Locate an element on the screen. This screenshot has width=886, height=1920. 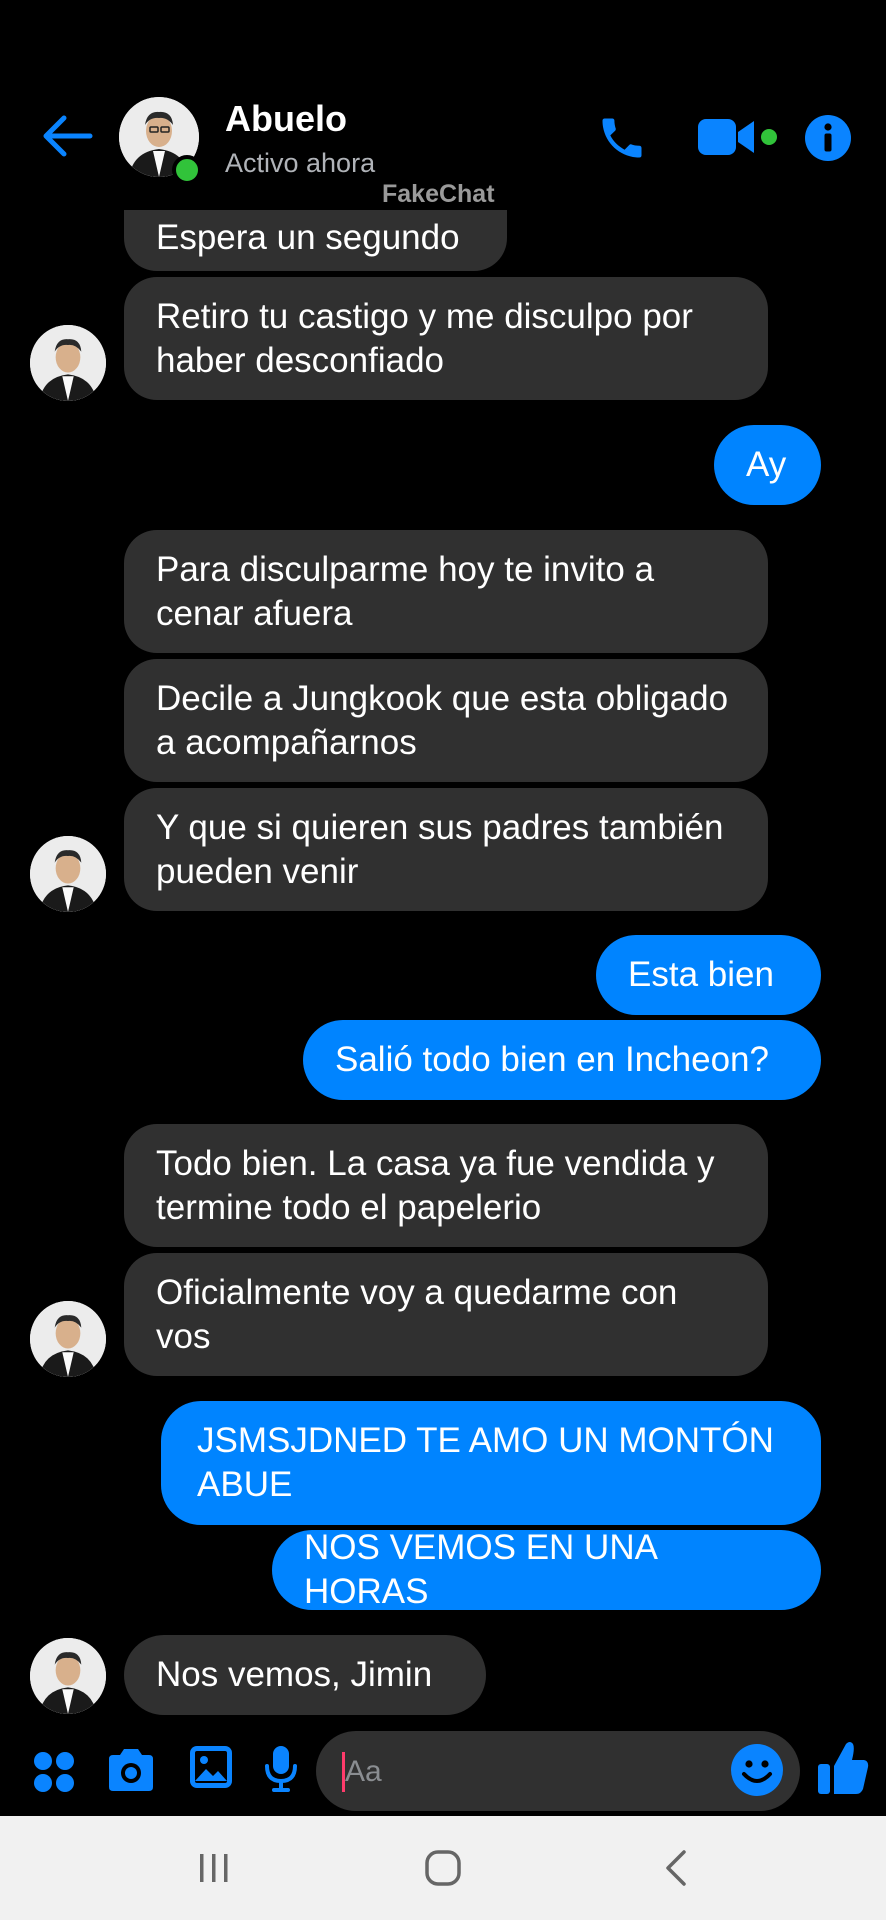
message-input is located at coordinates (558, 1771).